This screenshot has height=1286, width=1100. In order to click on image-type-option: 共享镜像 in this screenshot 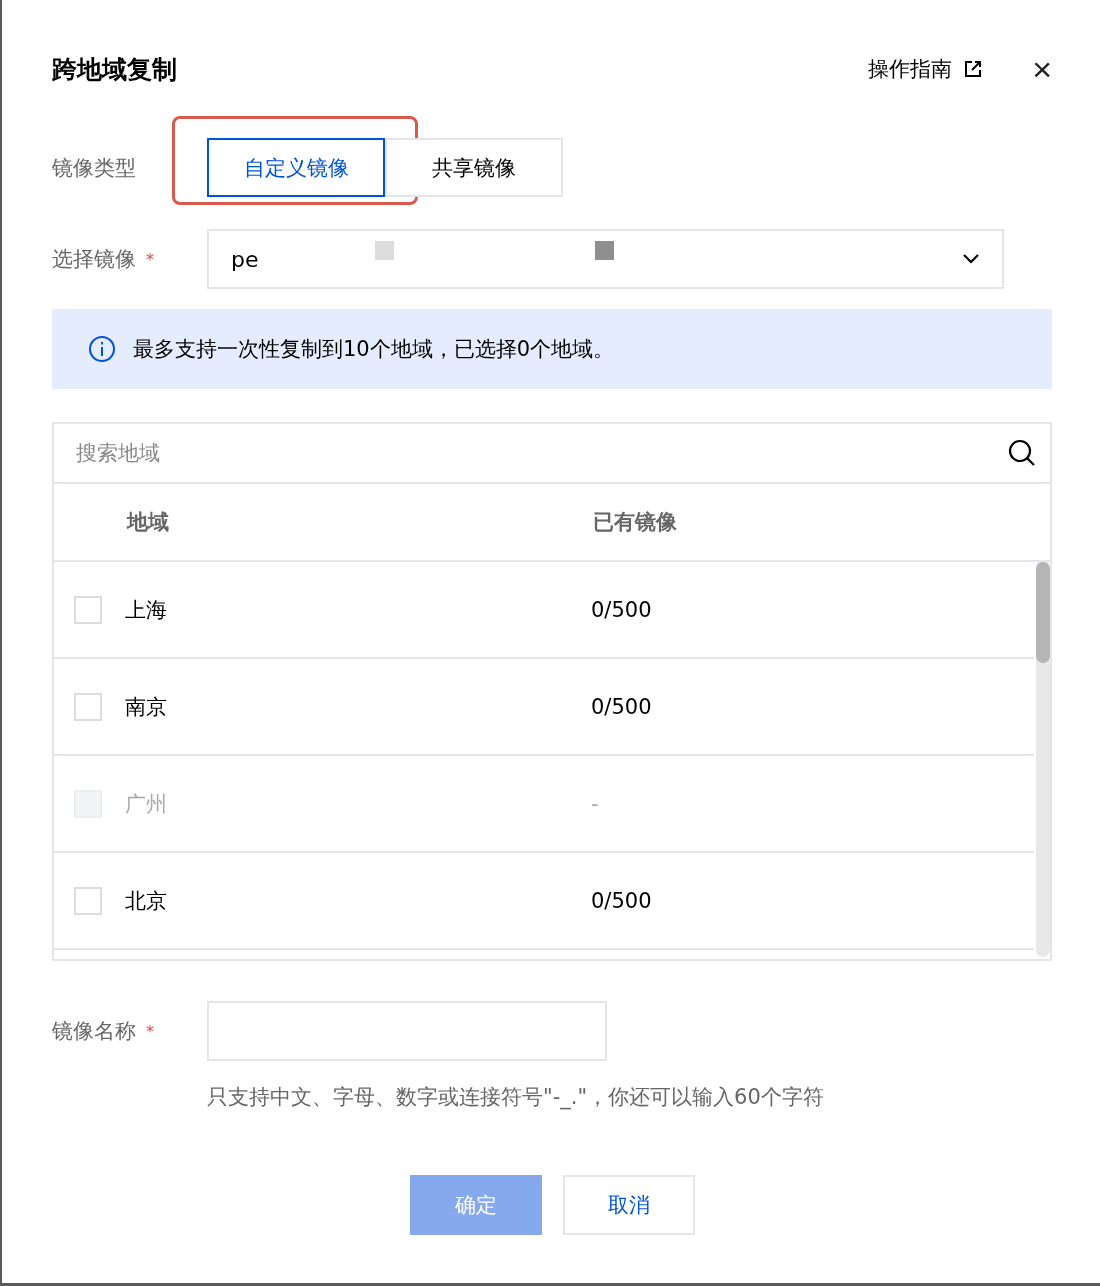, I will do `click(474, 167)`.